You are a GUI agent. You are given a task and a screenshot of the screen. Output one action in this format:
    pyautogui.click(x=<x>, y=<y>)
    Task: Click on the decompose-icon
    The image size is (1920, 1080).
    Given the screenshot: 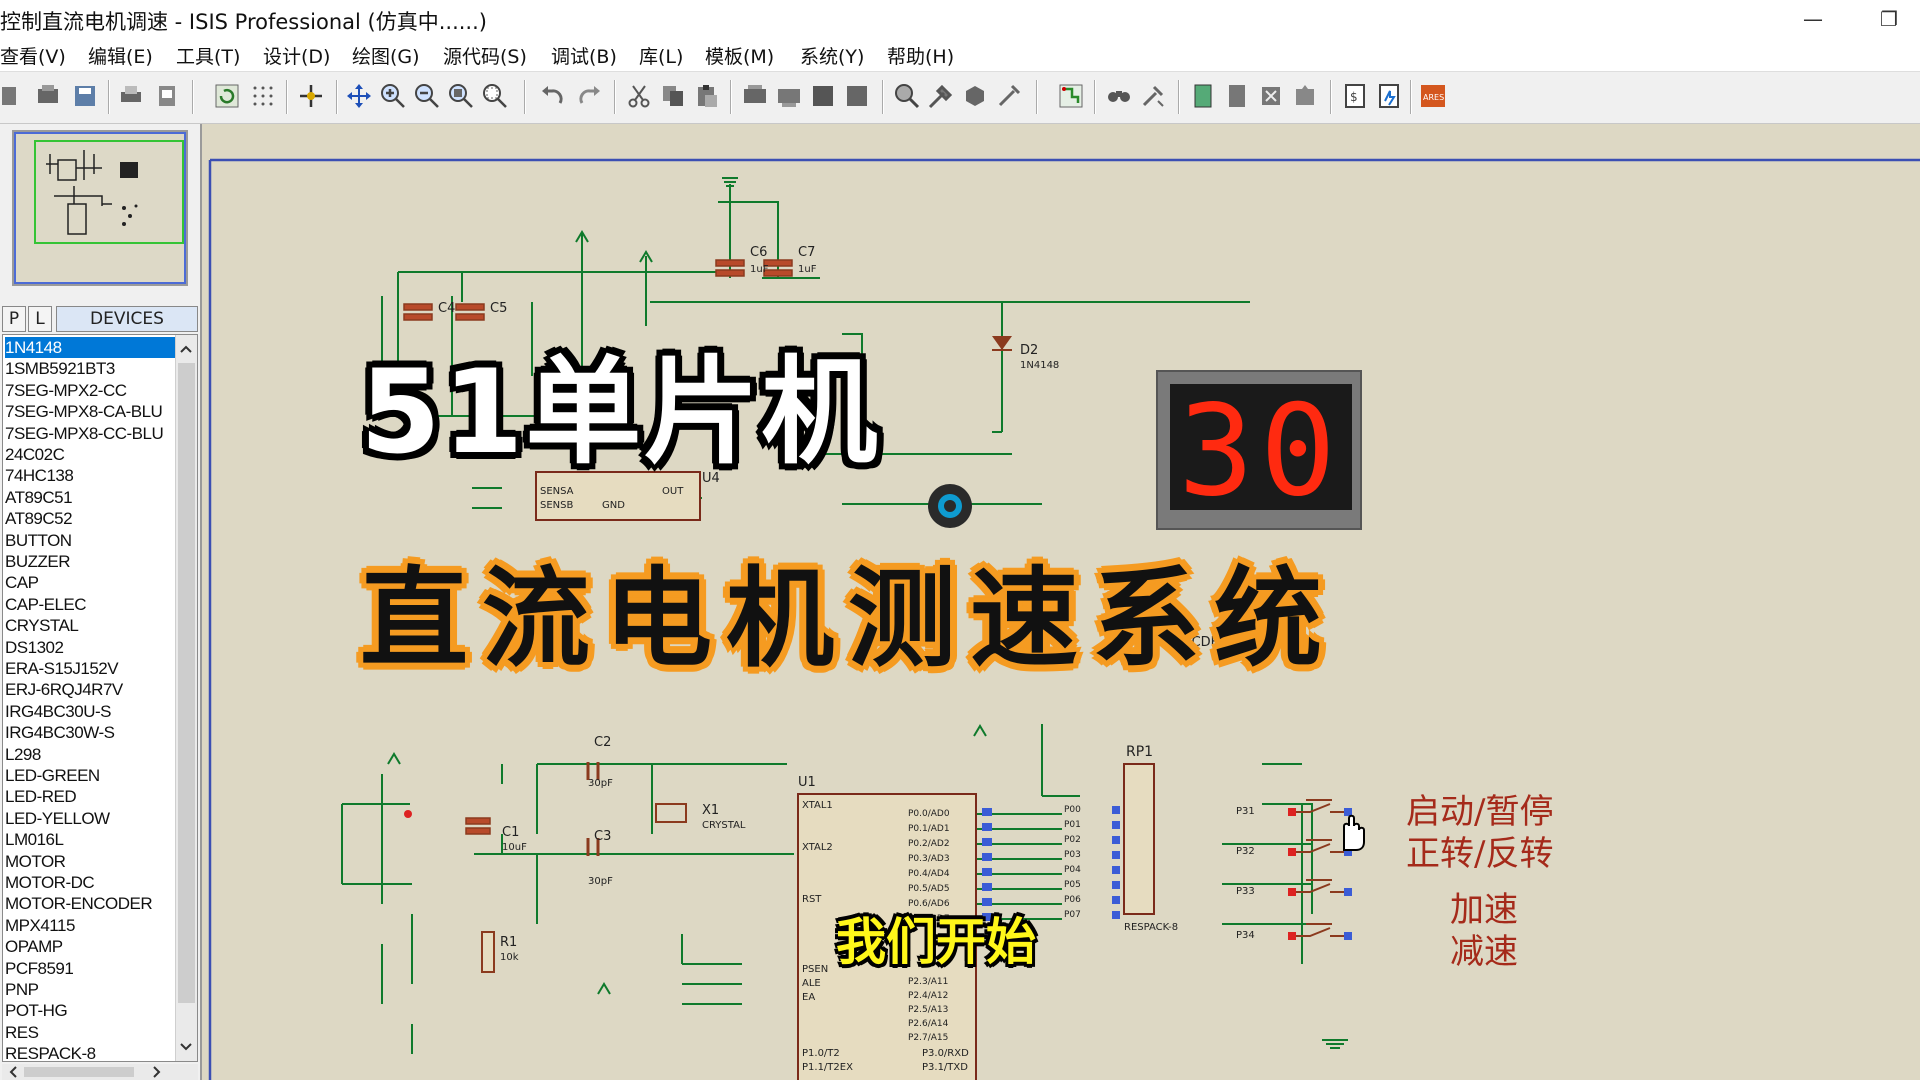 What is the action you would take?
    pyautogui.click(x=1009, y=96)
    